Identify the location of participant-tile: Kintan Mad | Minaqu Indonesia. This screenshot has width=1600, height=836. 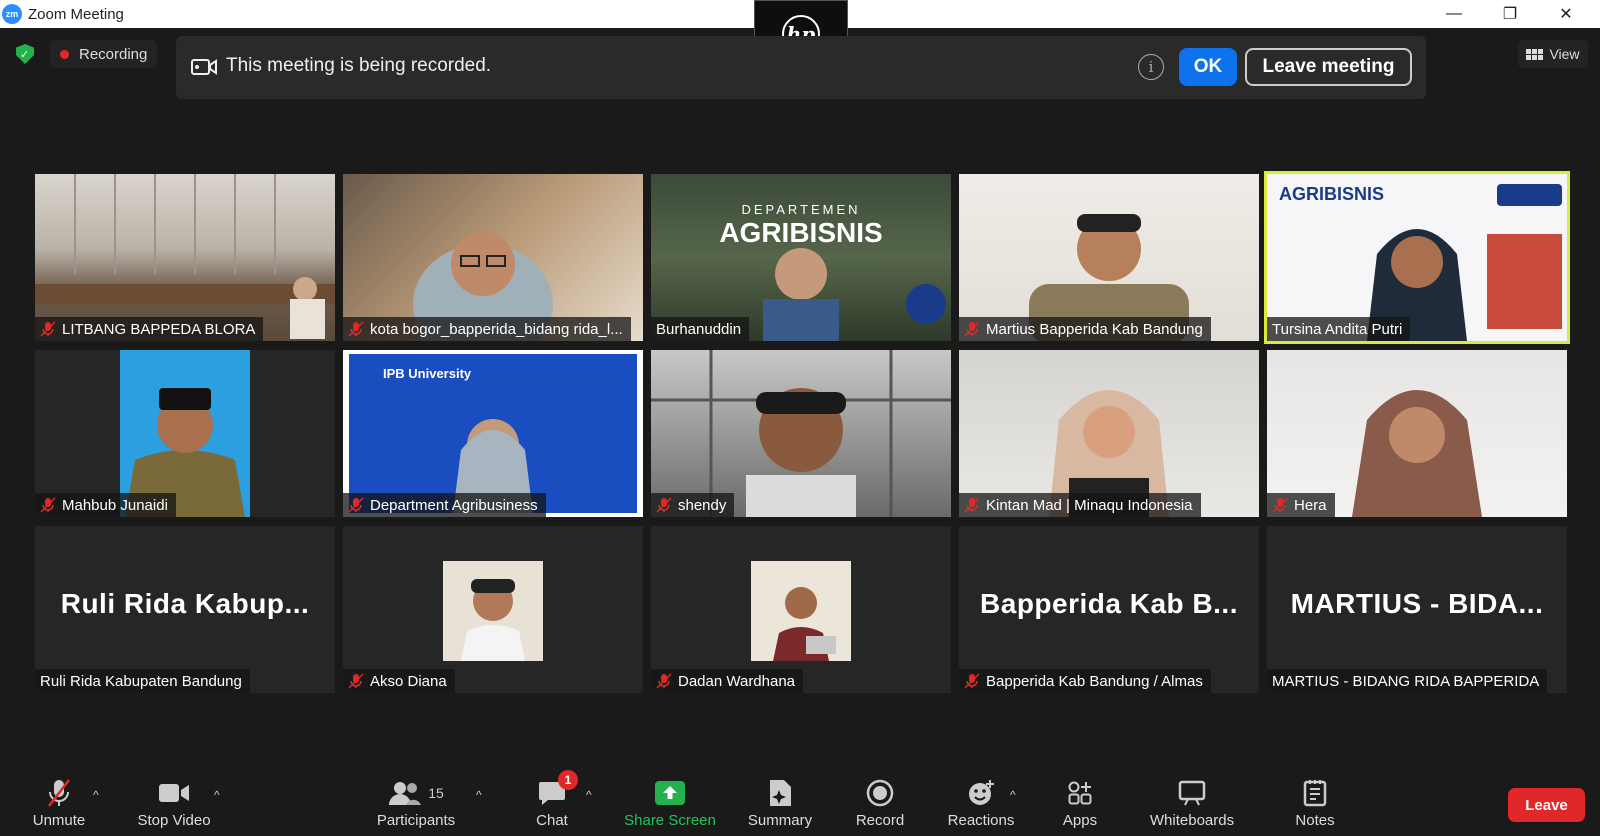
(1109, 433).